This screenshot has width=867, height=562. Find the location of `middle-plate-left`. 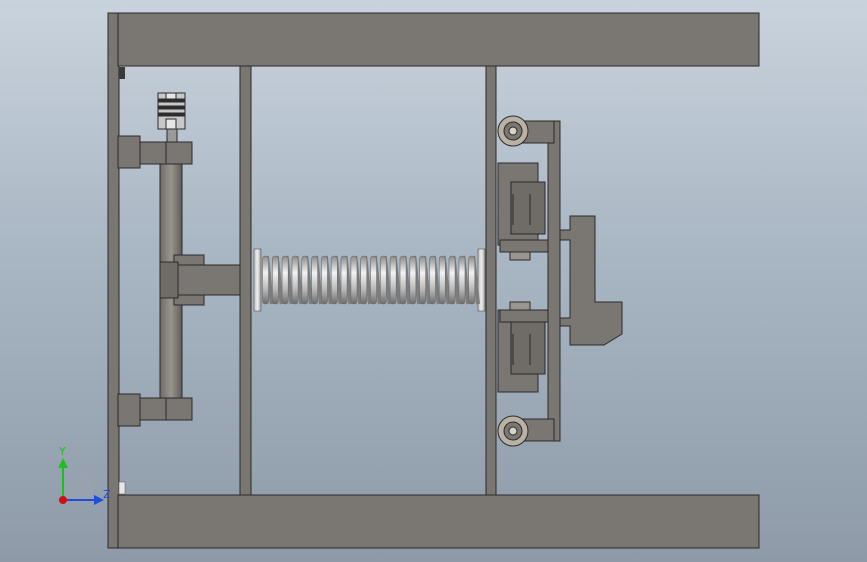

middle-plate-left is located at coordinates (245, 280).